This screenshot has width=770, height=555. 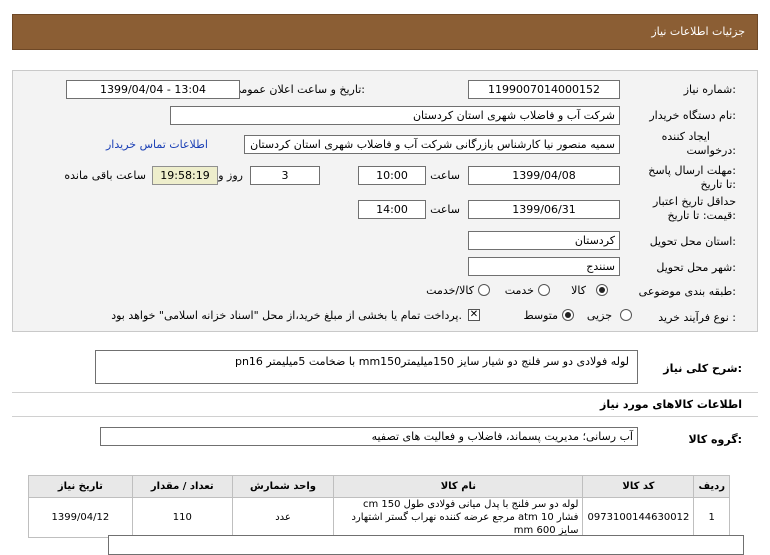 What do you see at coordinates (544, 266) in the screenshot?
I see `city-field: سنندج` at bounding box center [544, 266].